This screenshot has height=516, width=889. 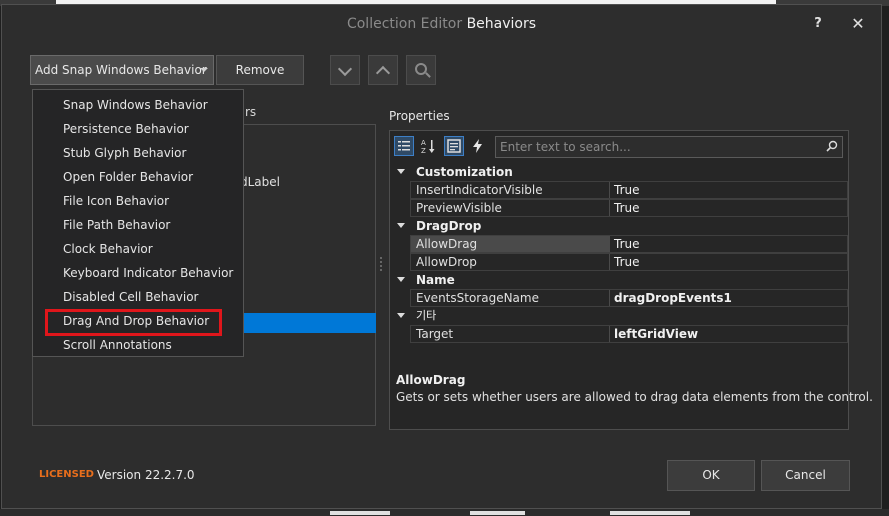 I want to click on window-title: Collection Editor Behaviors, so click(x=441, y=24).